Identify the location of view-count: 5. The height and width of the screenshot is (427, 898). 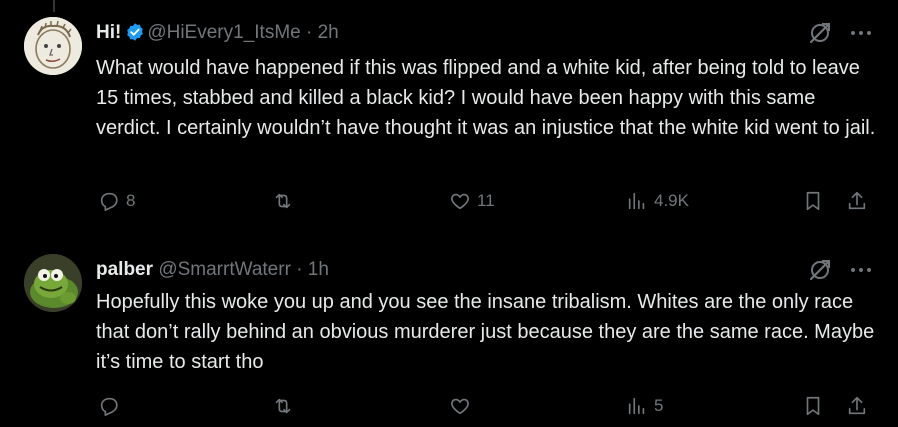
(659, 405).